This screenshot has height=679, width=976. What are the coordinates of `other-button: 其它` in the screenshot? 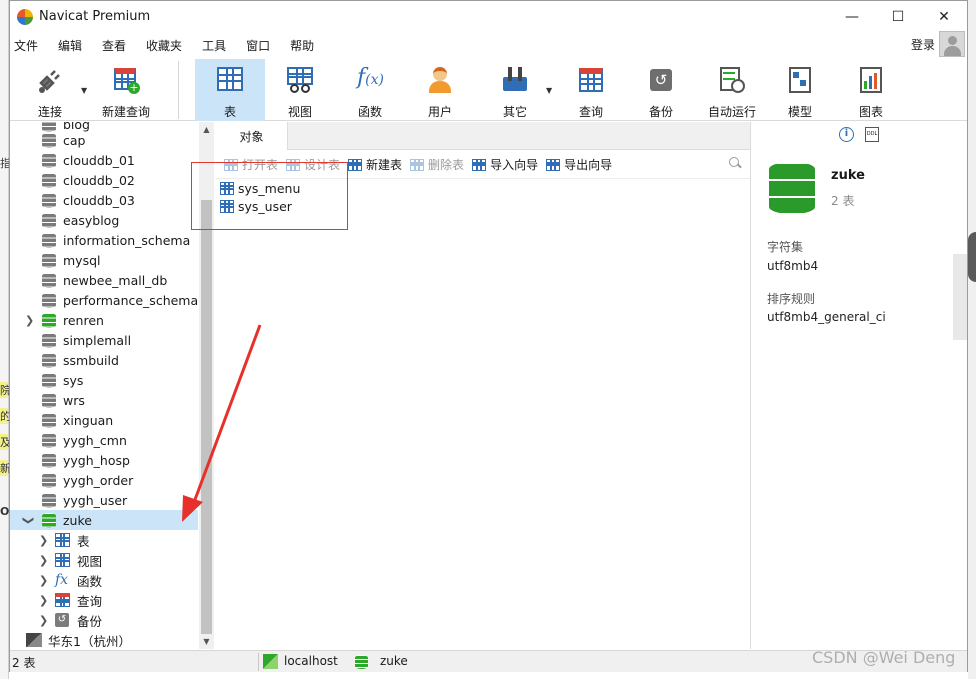 It's located at (515, 90).